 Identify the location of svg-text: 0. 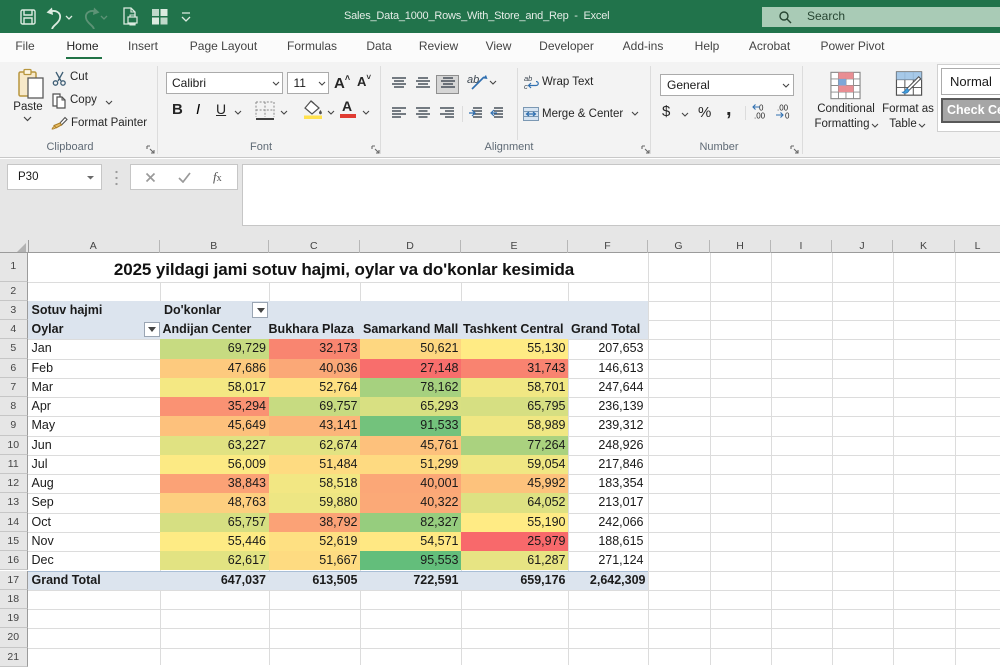
(787, 116).